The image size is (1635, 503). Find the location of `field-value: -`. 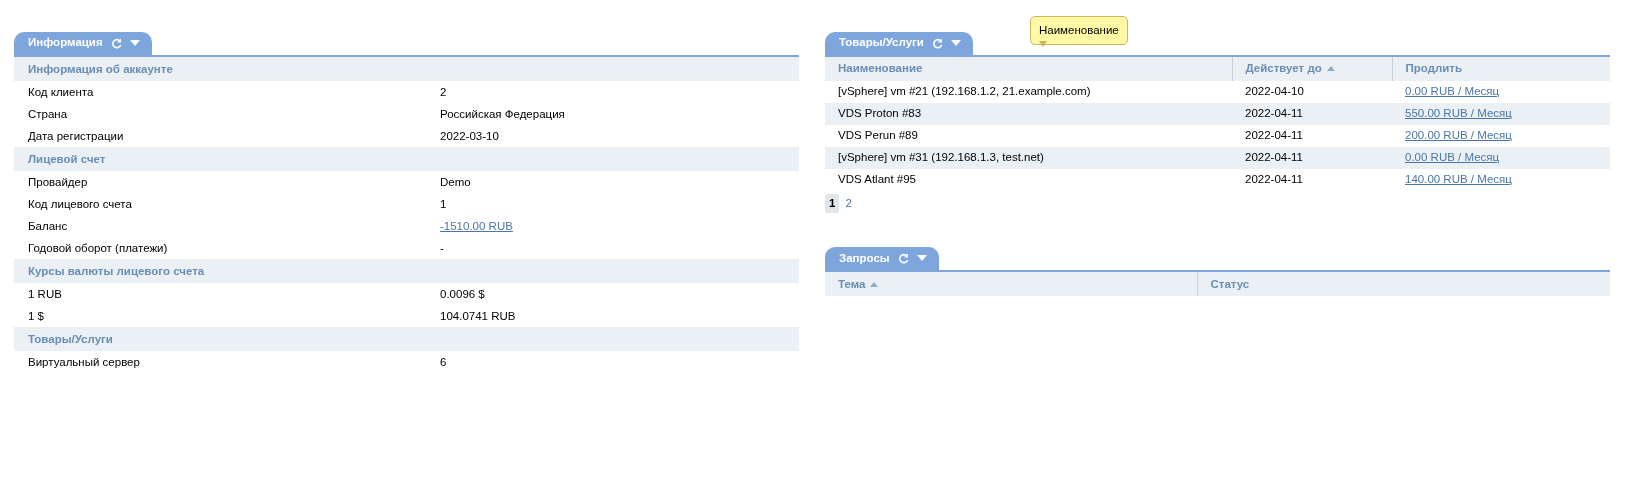

field-value: - is located at coordinates (442, 248).